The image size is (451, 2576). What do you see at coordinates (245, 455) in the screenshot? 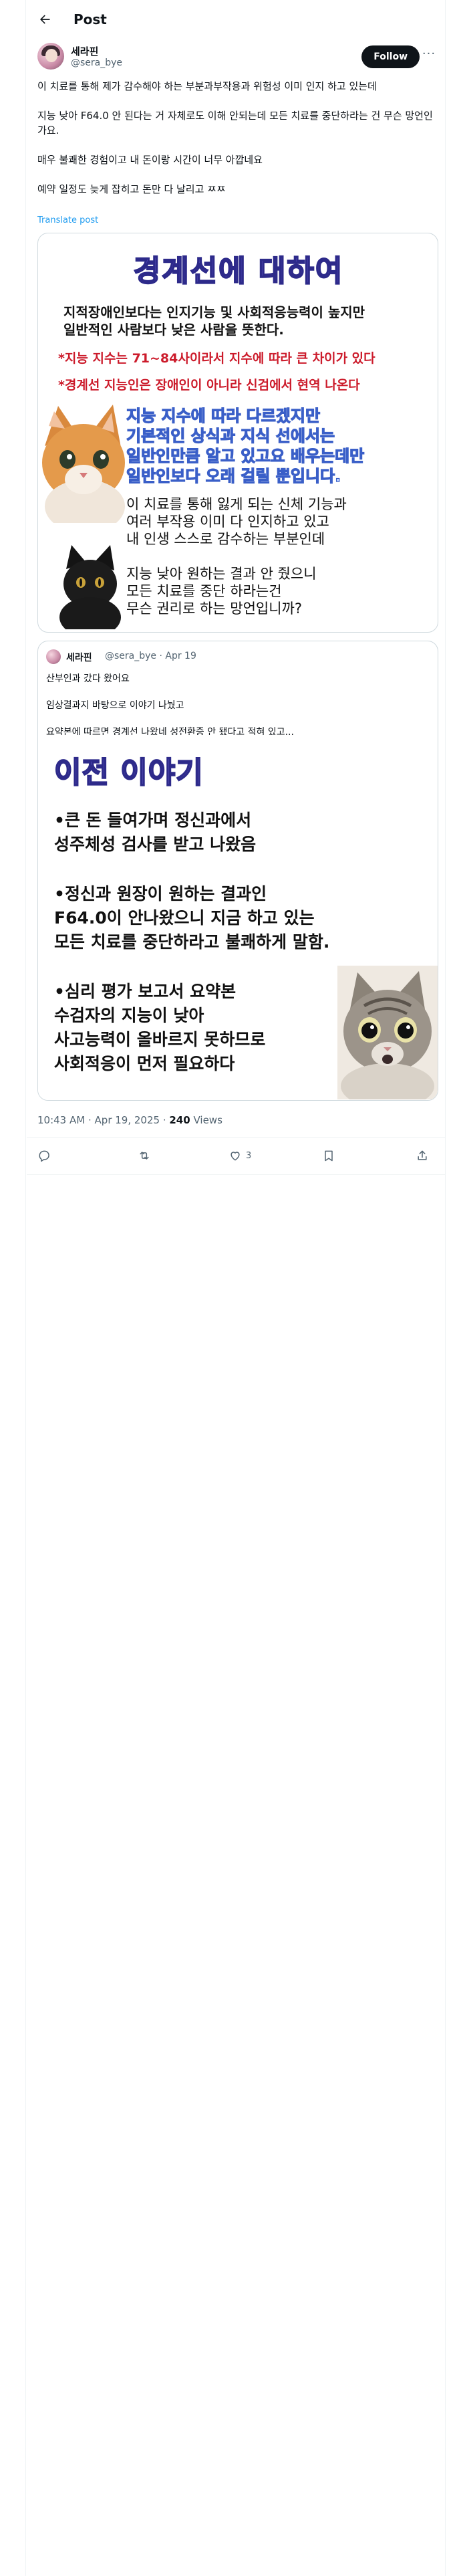
I see `image-outline-line: 일반인만큼 알고 있고요 배우는데만` at bounding box center [245, 455].